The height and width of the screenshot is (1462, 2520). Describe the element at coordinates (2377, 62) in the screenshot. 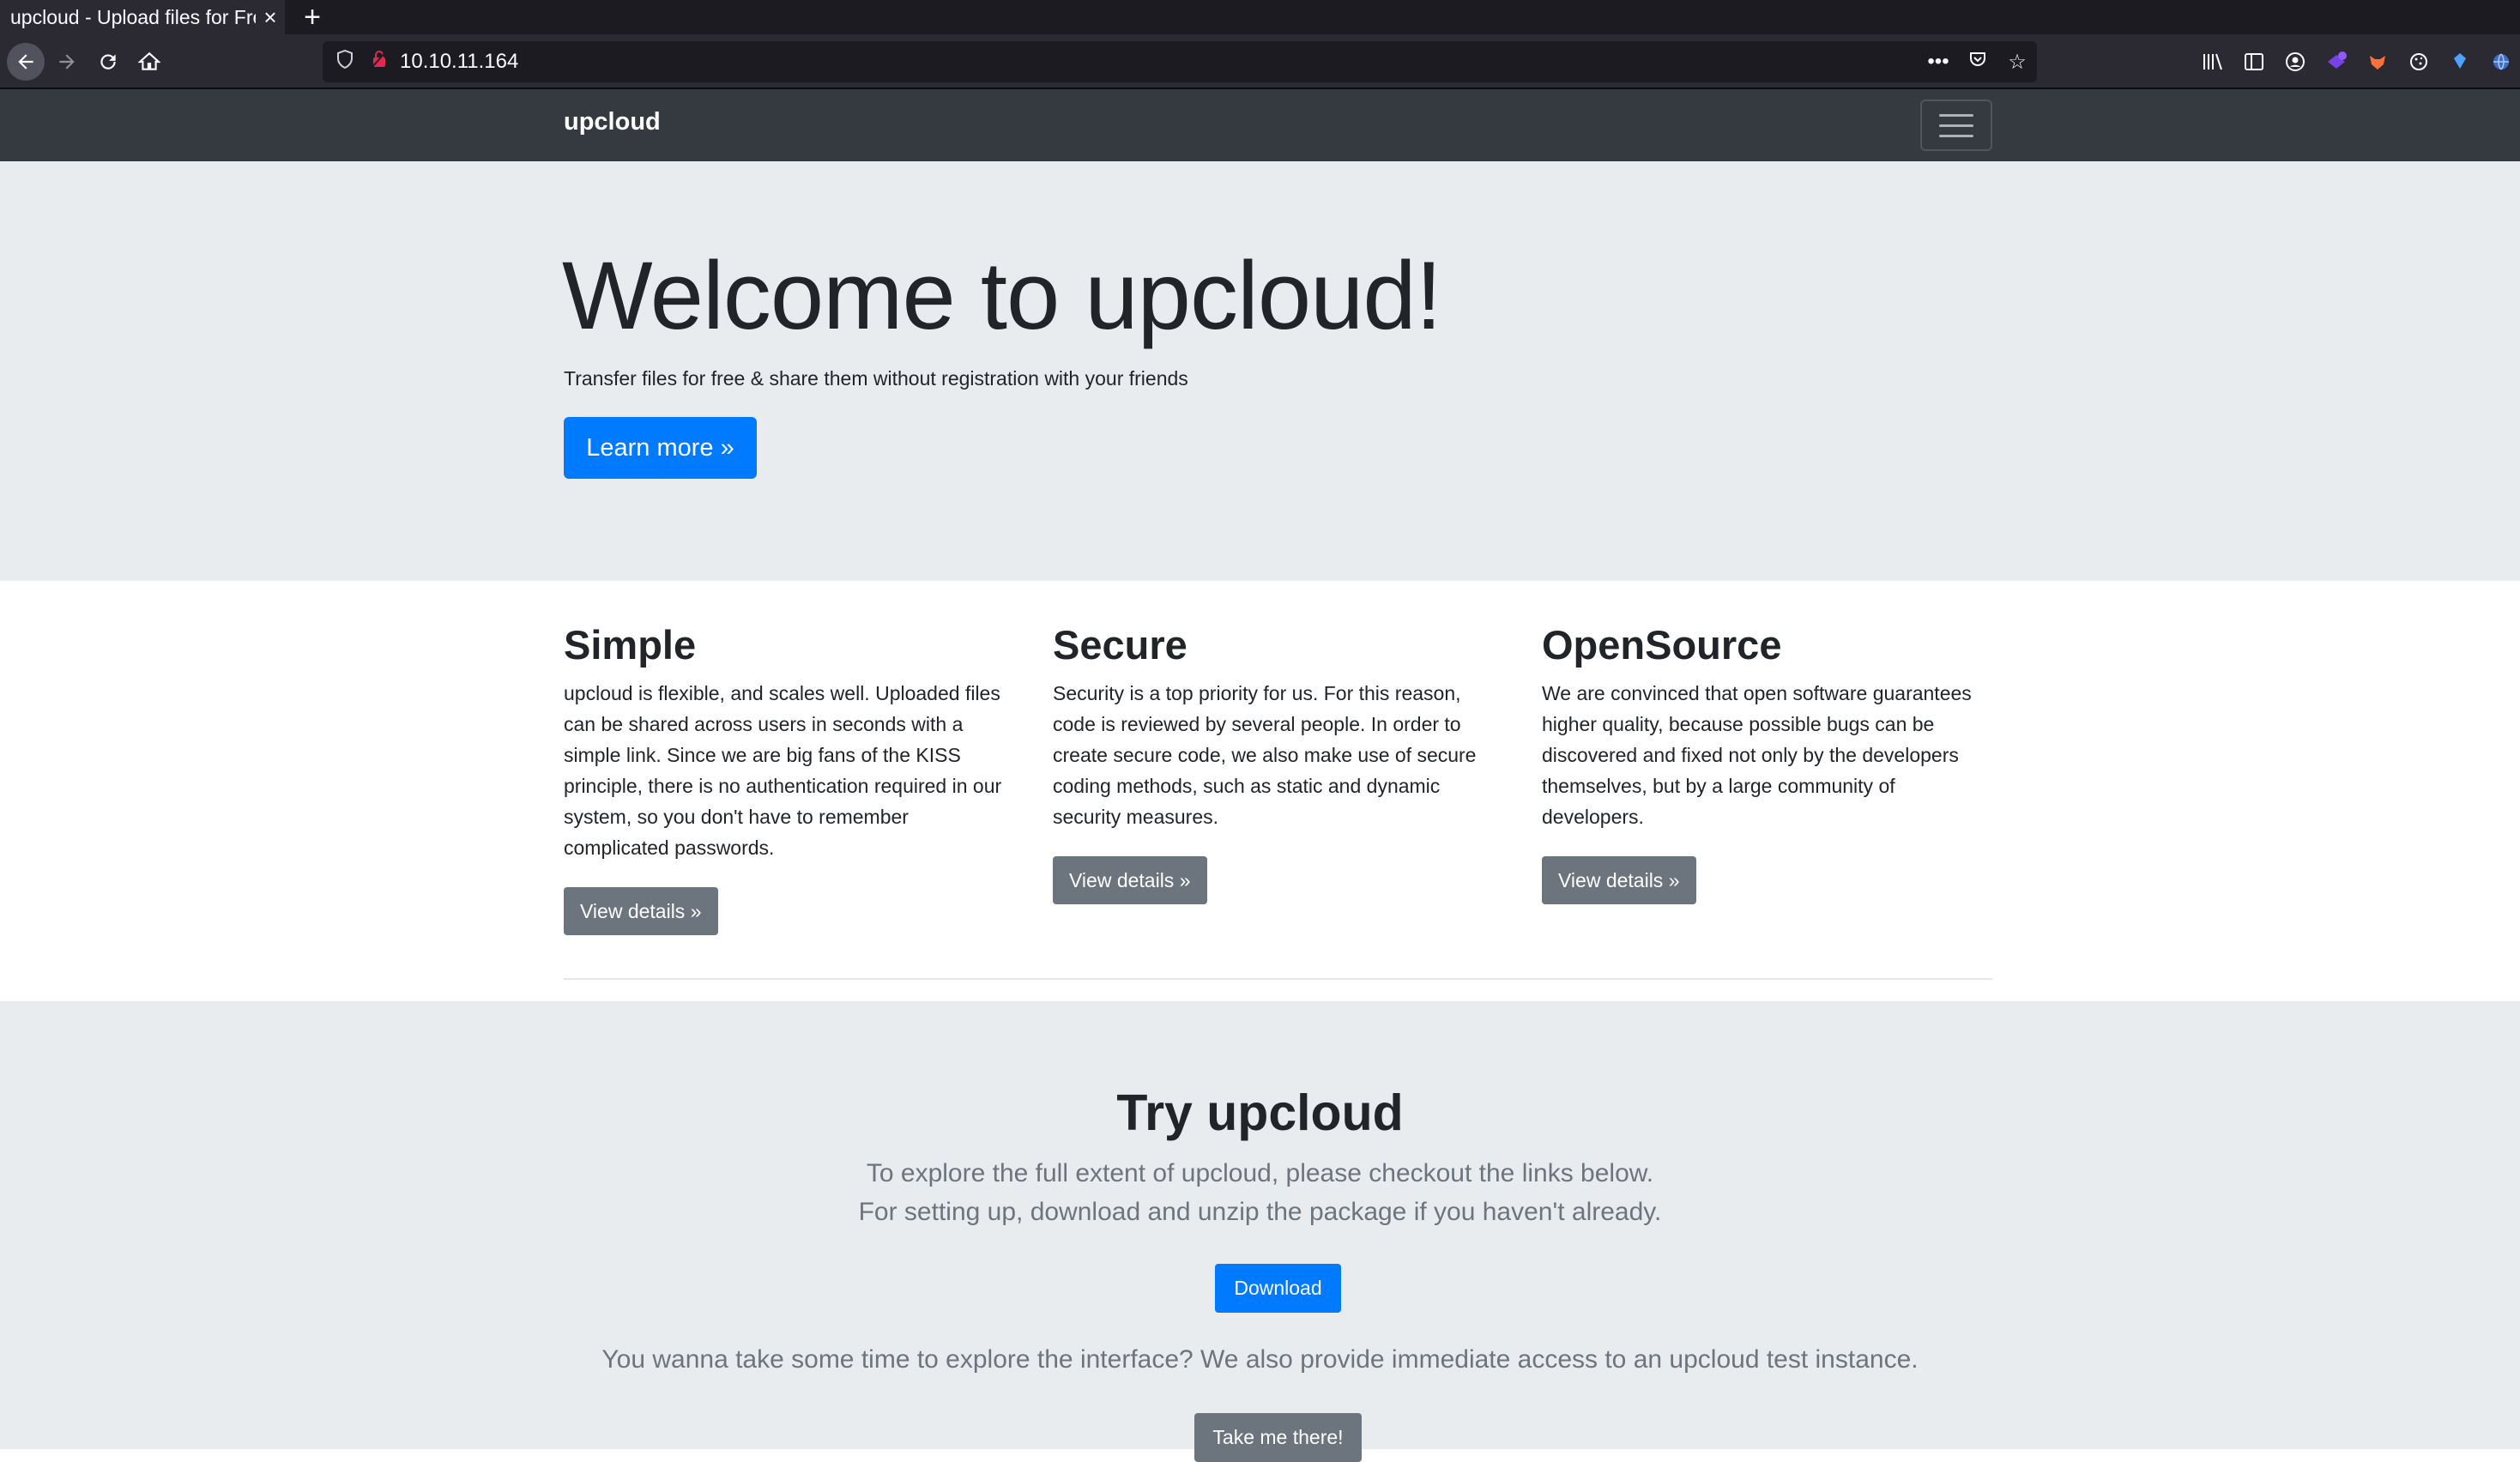

I see `extension-fox-icon` at that location.